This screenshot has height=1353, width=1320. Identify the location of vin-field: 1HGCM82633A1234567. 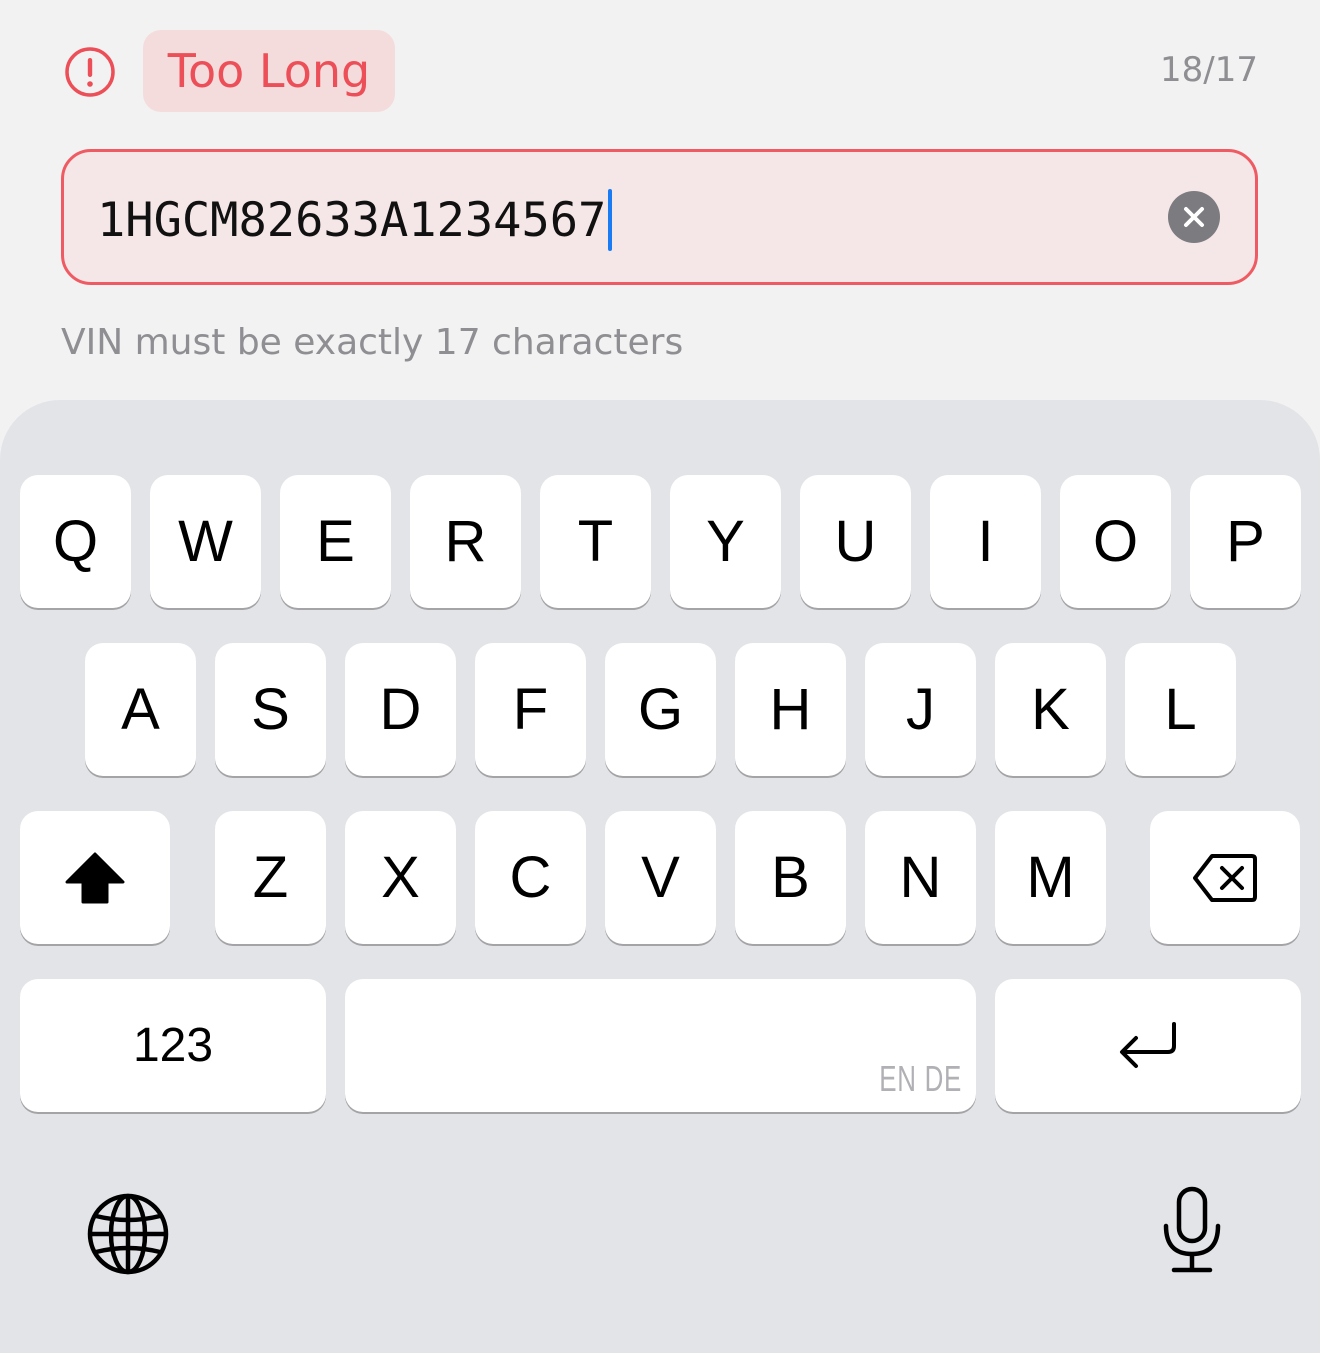
(659, 217).